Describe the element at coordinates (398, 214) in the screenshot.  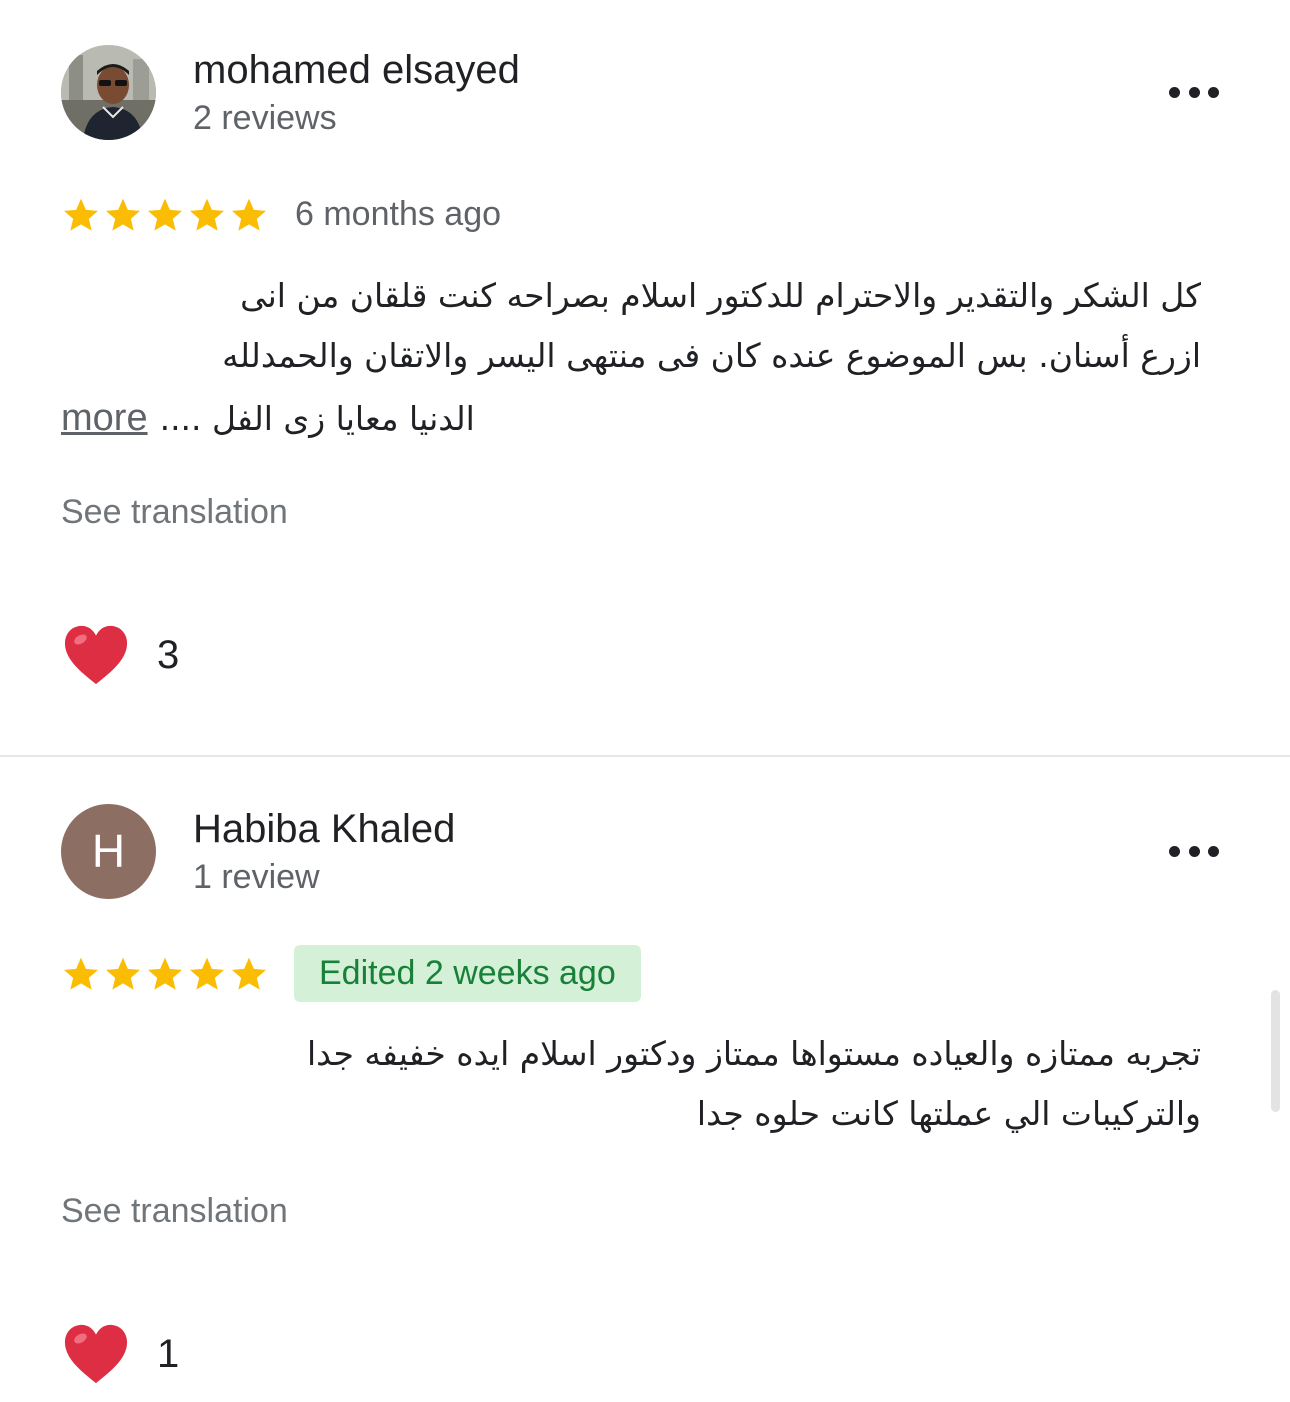
I see `review-time: 6 months ago` at that location.